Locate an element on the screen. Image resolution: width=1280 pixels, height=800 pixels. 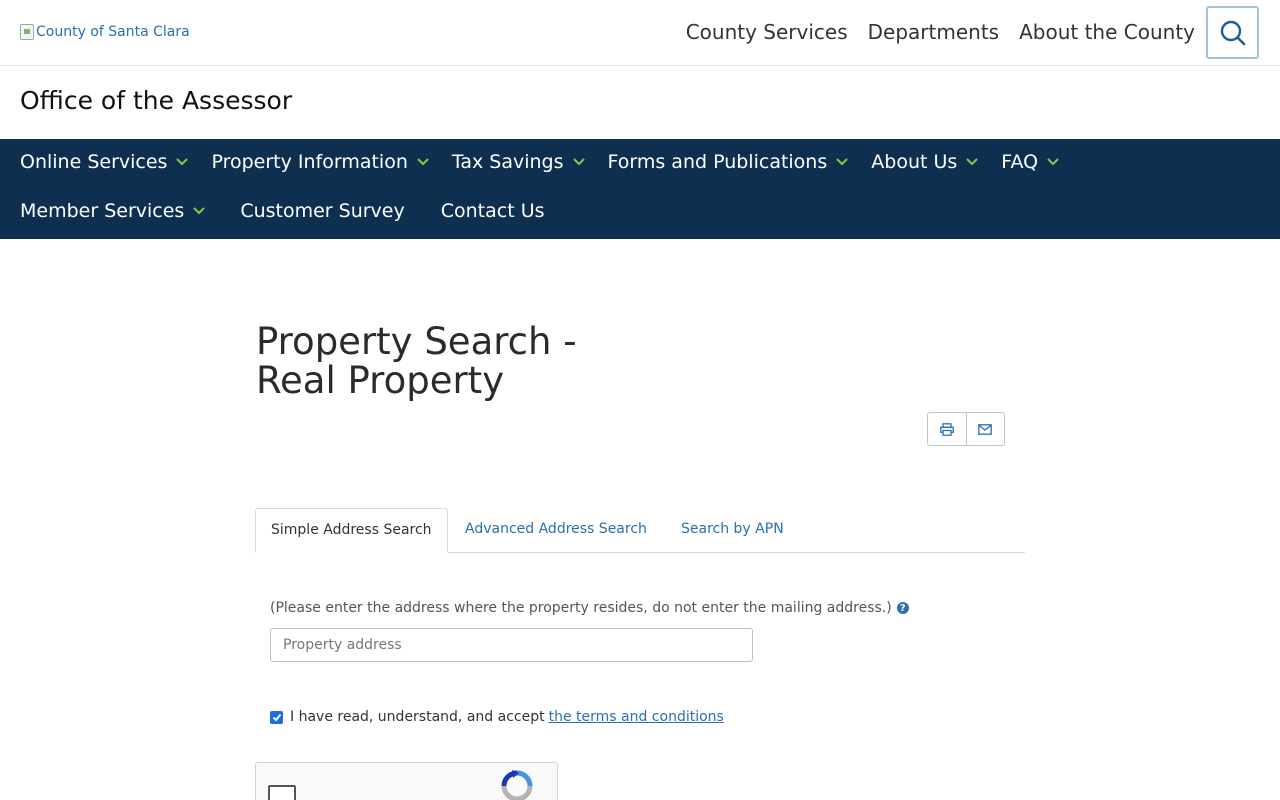
search-icon is located at coordinates (1232, 32).